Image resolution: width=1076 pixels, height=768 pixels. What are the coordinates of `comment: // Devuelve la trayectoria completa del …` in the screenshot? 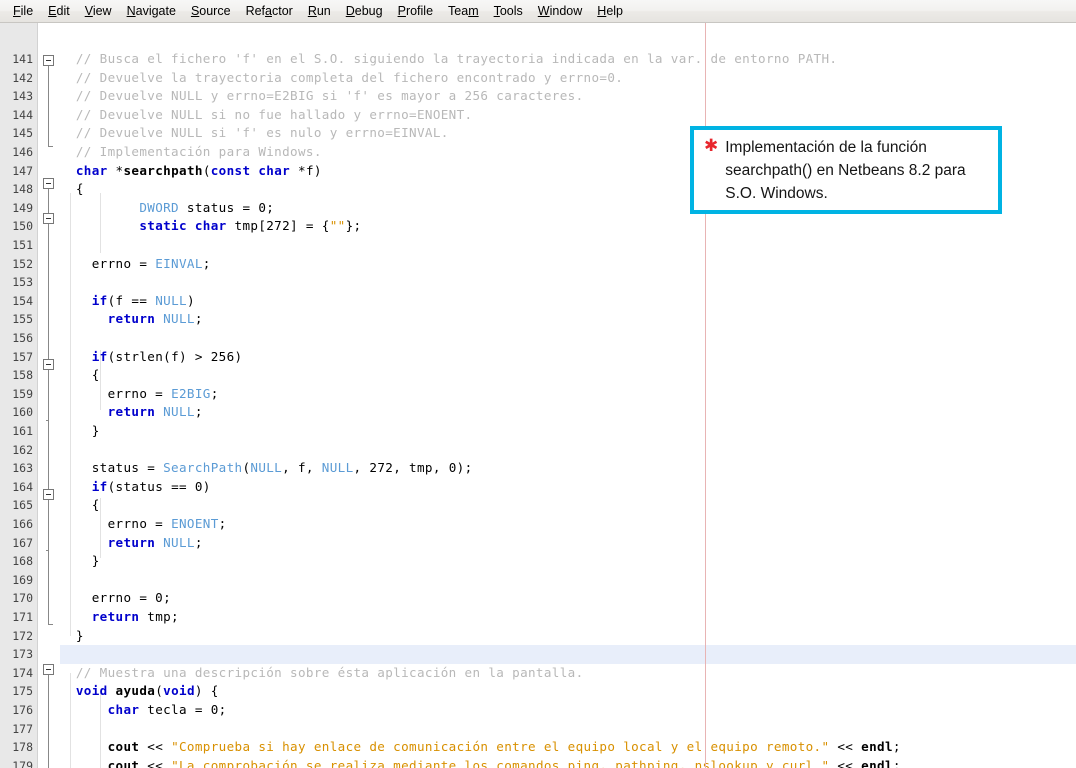 It's located at (349, 77).